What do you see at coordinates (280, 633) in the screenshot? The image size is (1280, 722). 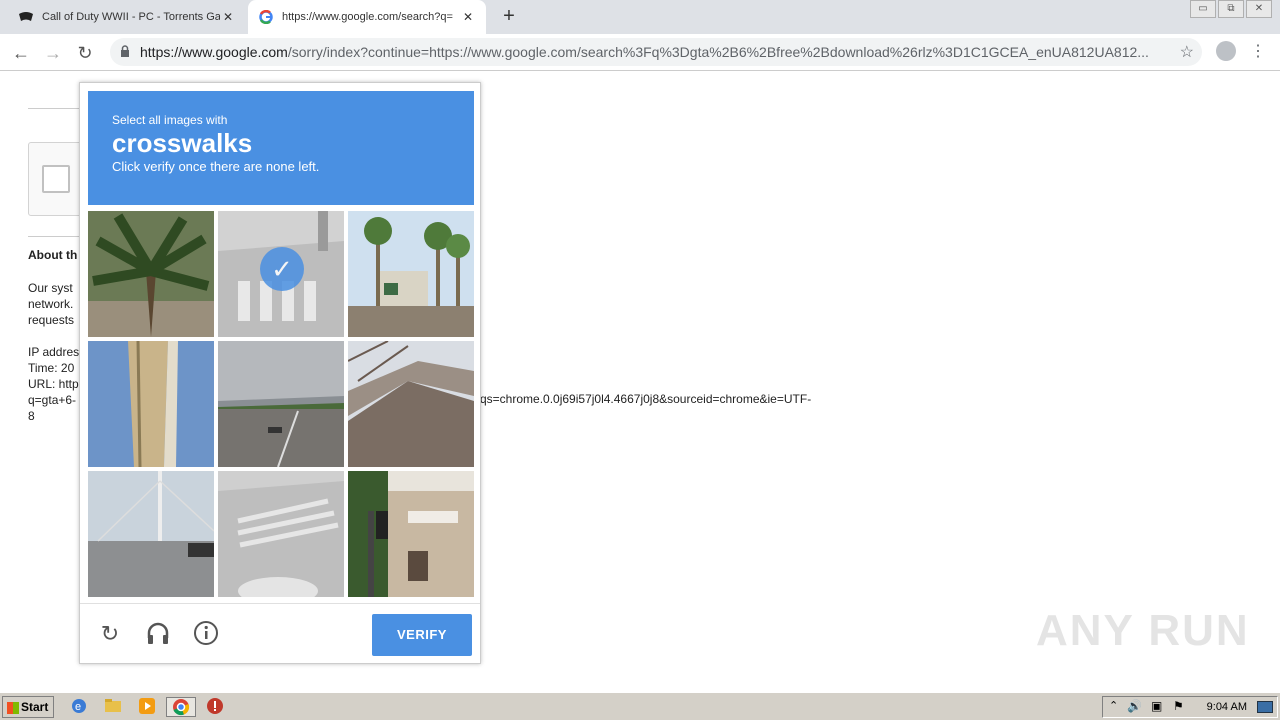 I see `challenge-footer: ↻ VERIFY` at bounding box center [280, 633].